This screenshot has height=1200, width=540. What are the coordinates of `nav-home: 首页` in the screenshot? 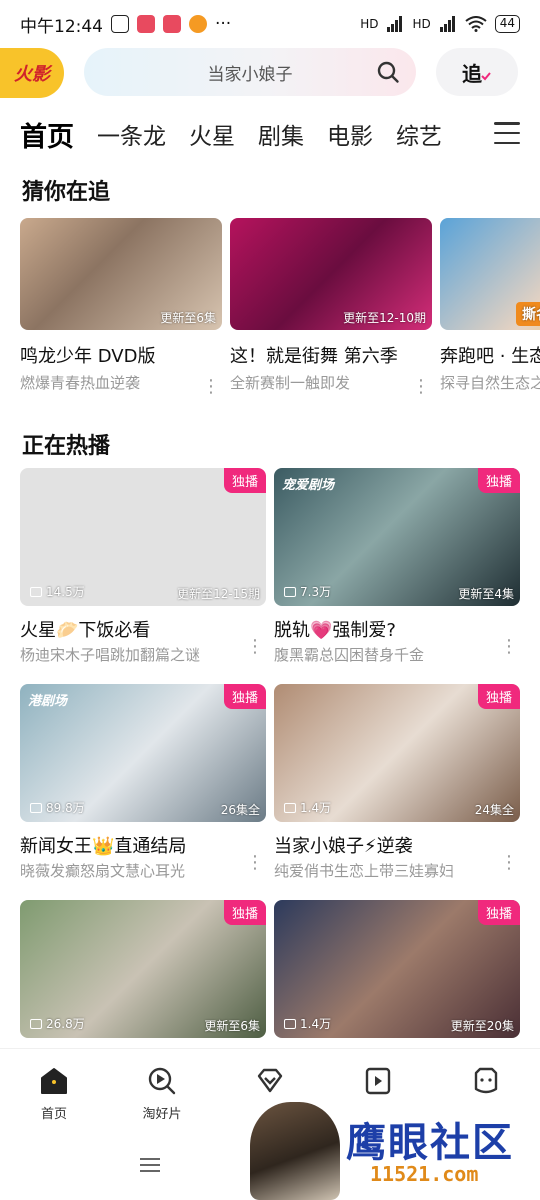 It's located at (54, 1093).